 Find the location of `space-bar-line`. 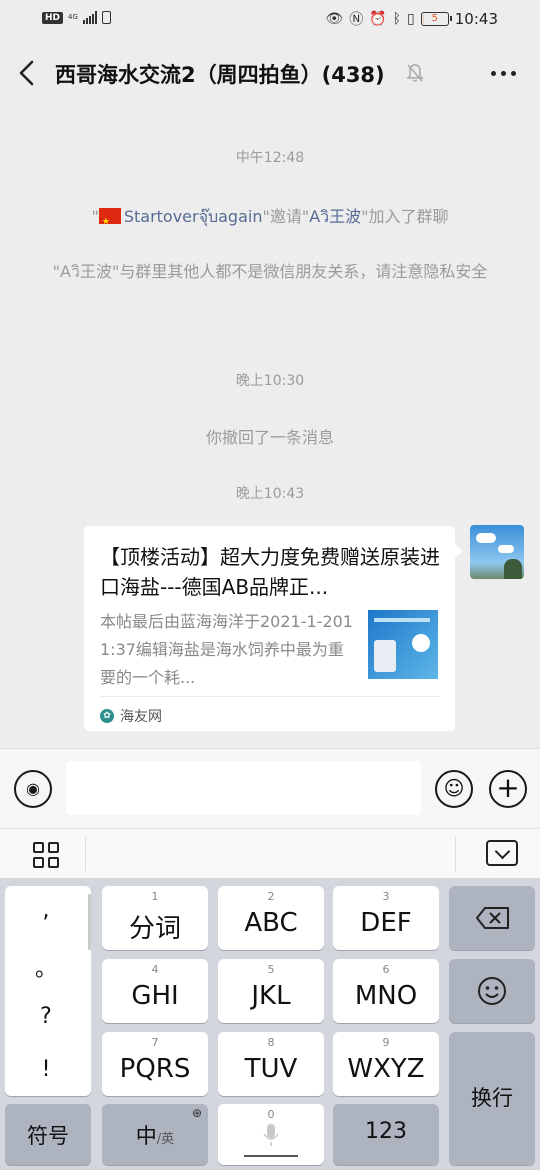

space-bar-line is located at coordinates (271, 1156).